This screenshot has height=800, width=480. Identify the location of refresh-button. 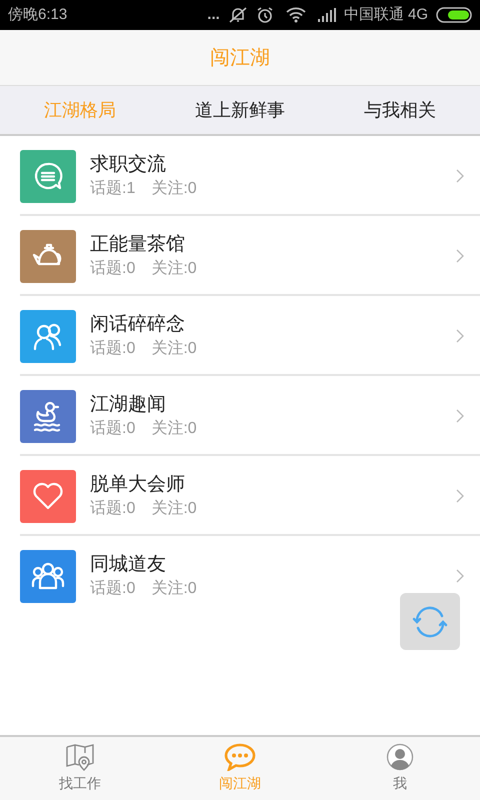
(430, 621).